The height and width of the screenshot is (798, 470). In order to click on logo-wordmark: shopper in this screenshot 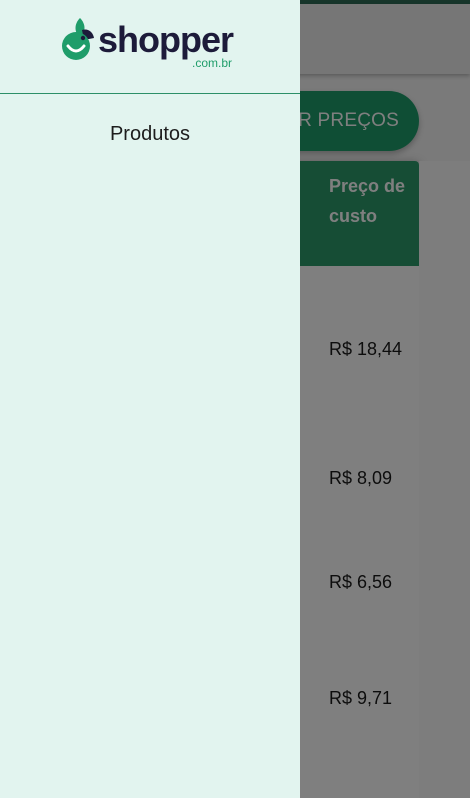, I will do `click(166, 39)`.